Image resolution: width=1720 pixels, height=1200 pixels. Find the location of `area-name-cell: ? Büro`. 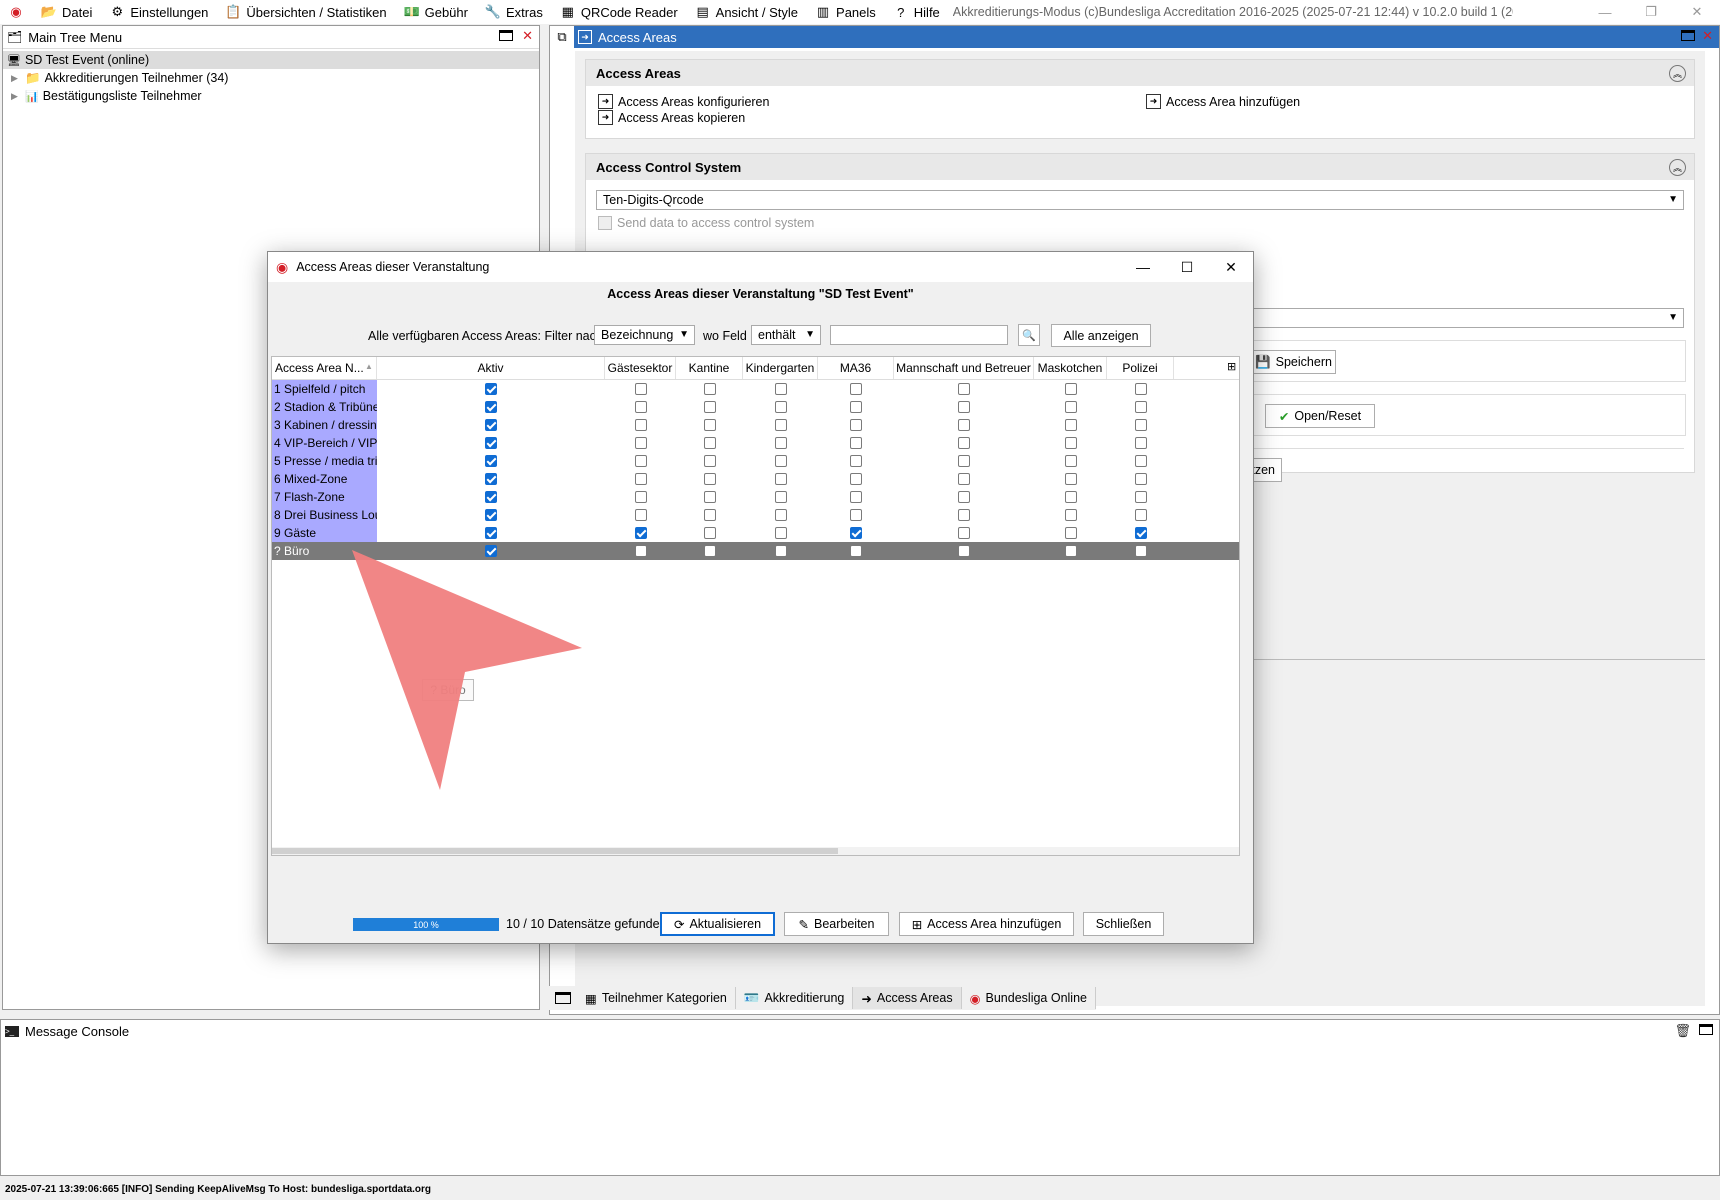

area-name-cell: ? Büro is located at coordinates (324, 551).